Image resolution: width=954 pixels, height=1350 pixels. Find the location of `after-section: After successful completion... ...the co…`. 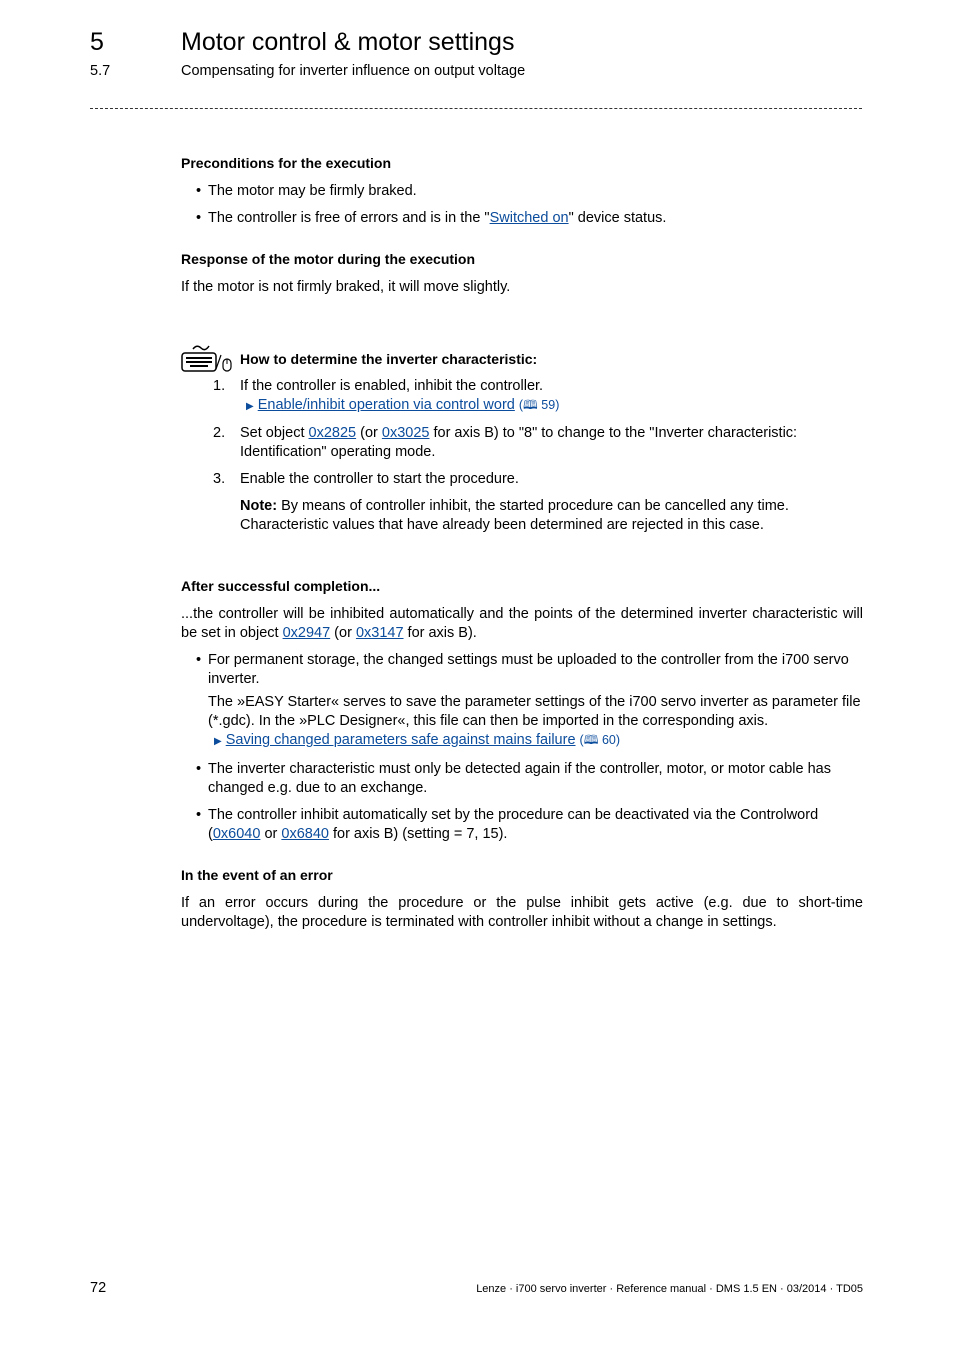

after-section: After successful completion... ...the co… is located at coordinates (522, 710).